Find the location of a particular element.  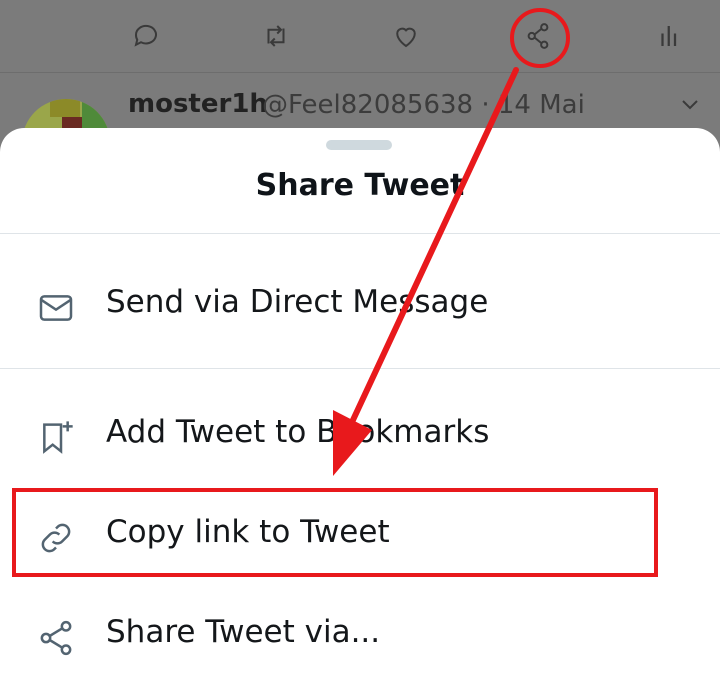

add-bookmark-item: Add Tweet to Bookmarks is located at coordinates (360, 435).